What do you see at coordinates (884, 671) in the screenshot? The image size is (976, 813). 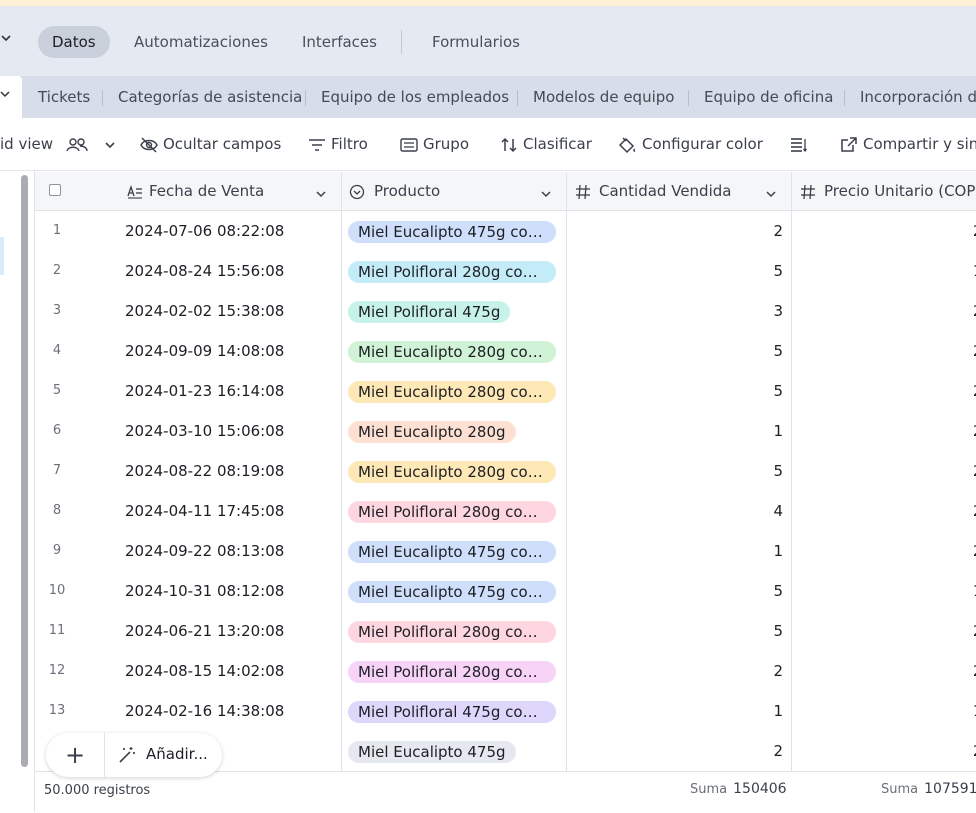 I see `cell-precio: 20` at bounding box center [884, 671].